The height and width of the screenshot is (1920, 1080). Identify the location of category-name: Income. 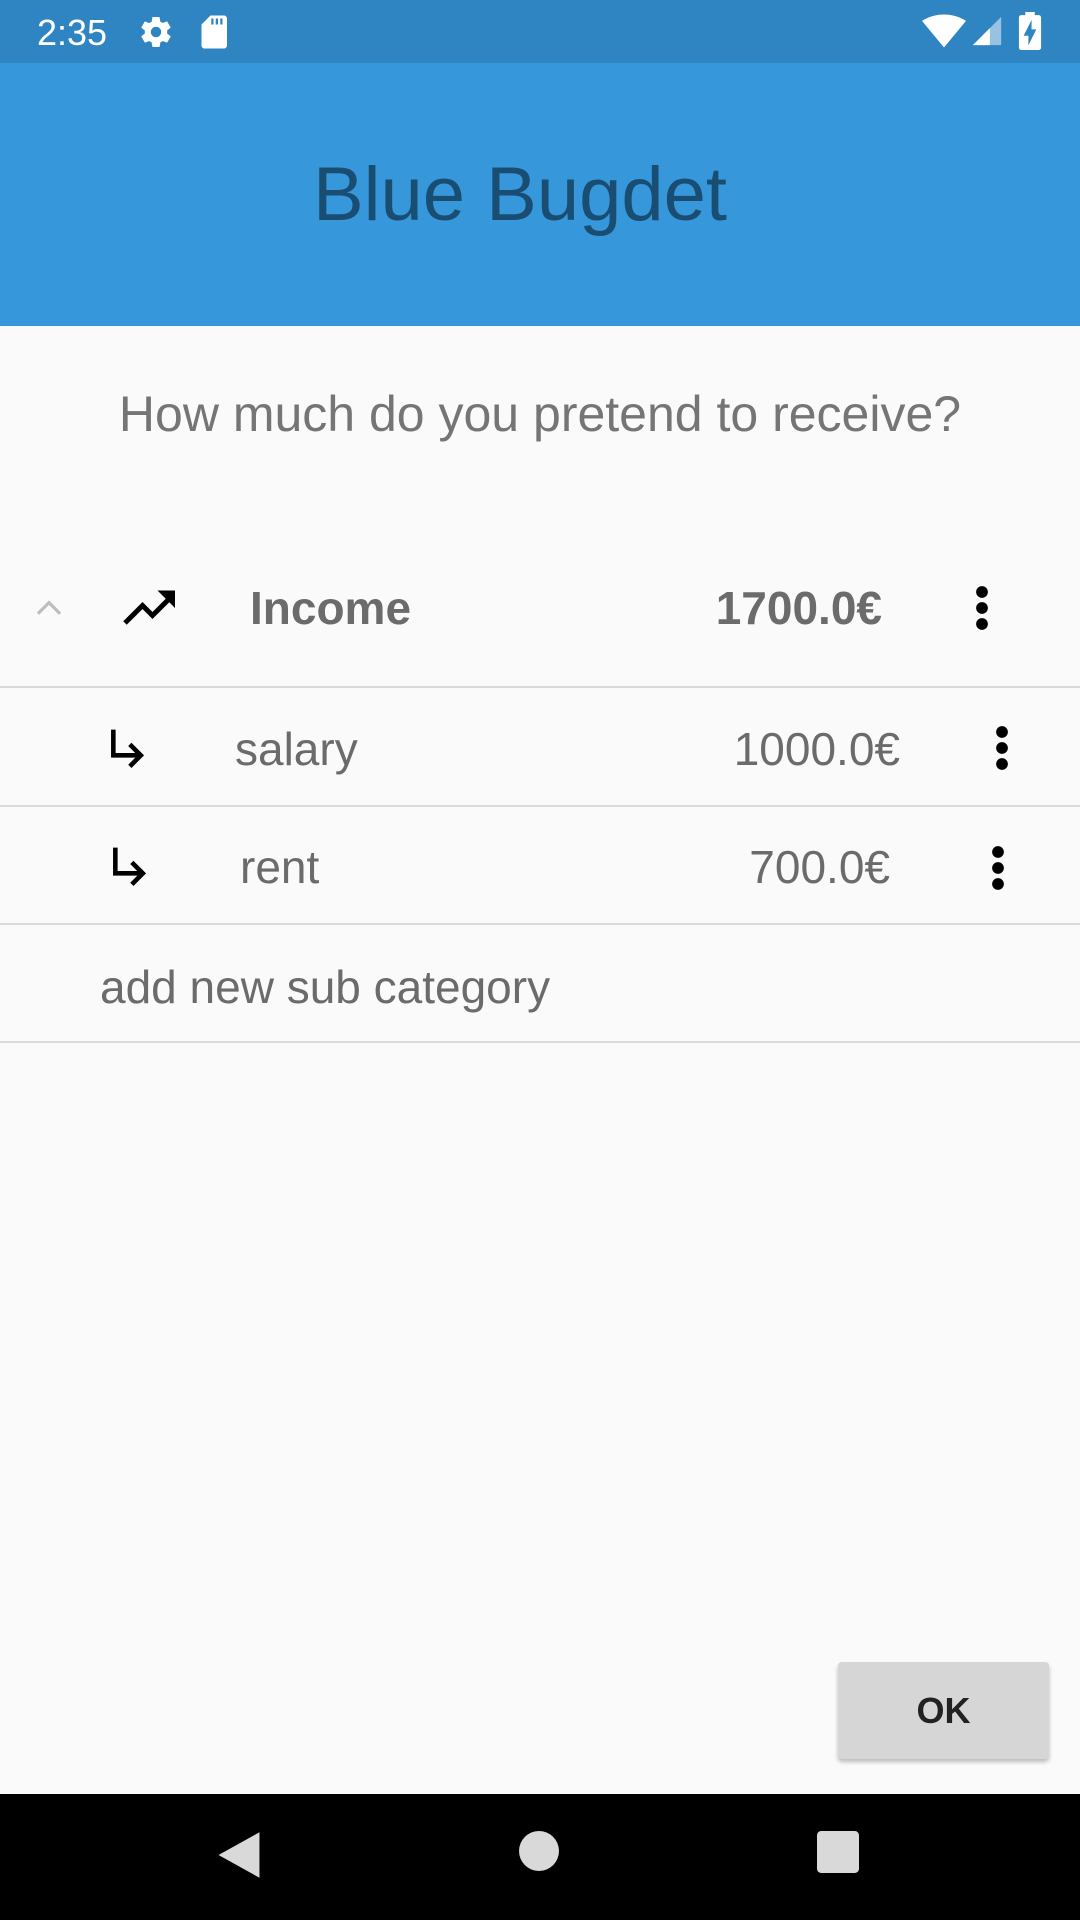
(331, 608).